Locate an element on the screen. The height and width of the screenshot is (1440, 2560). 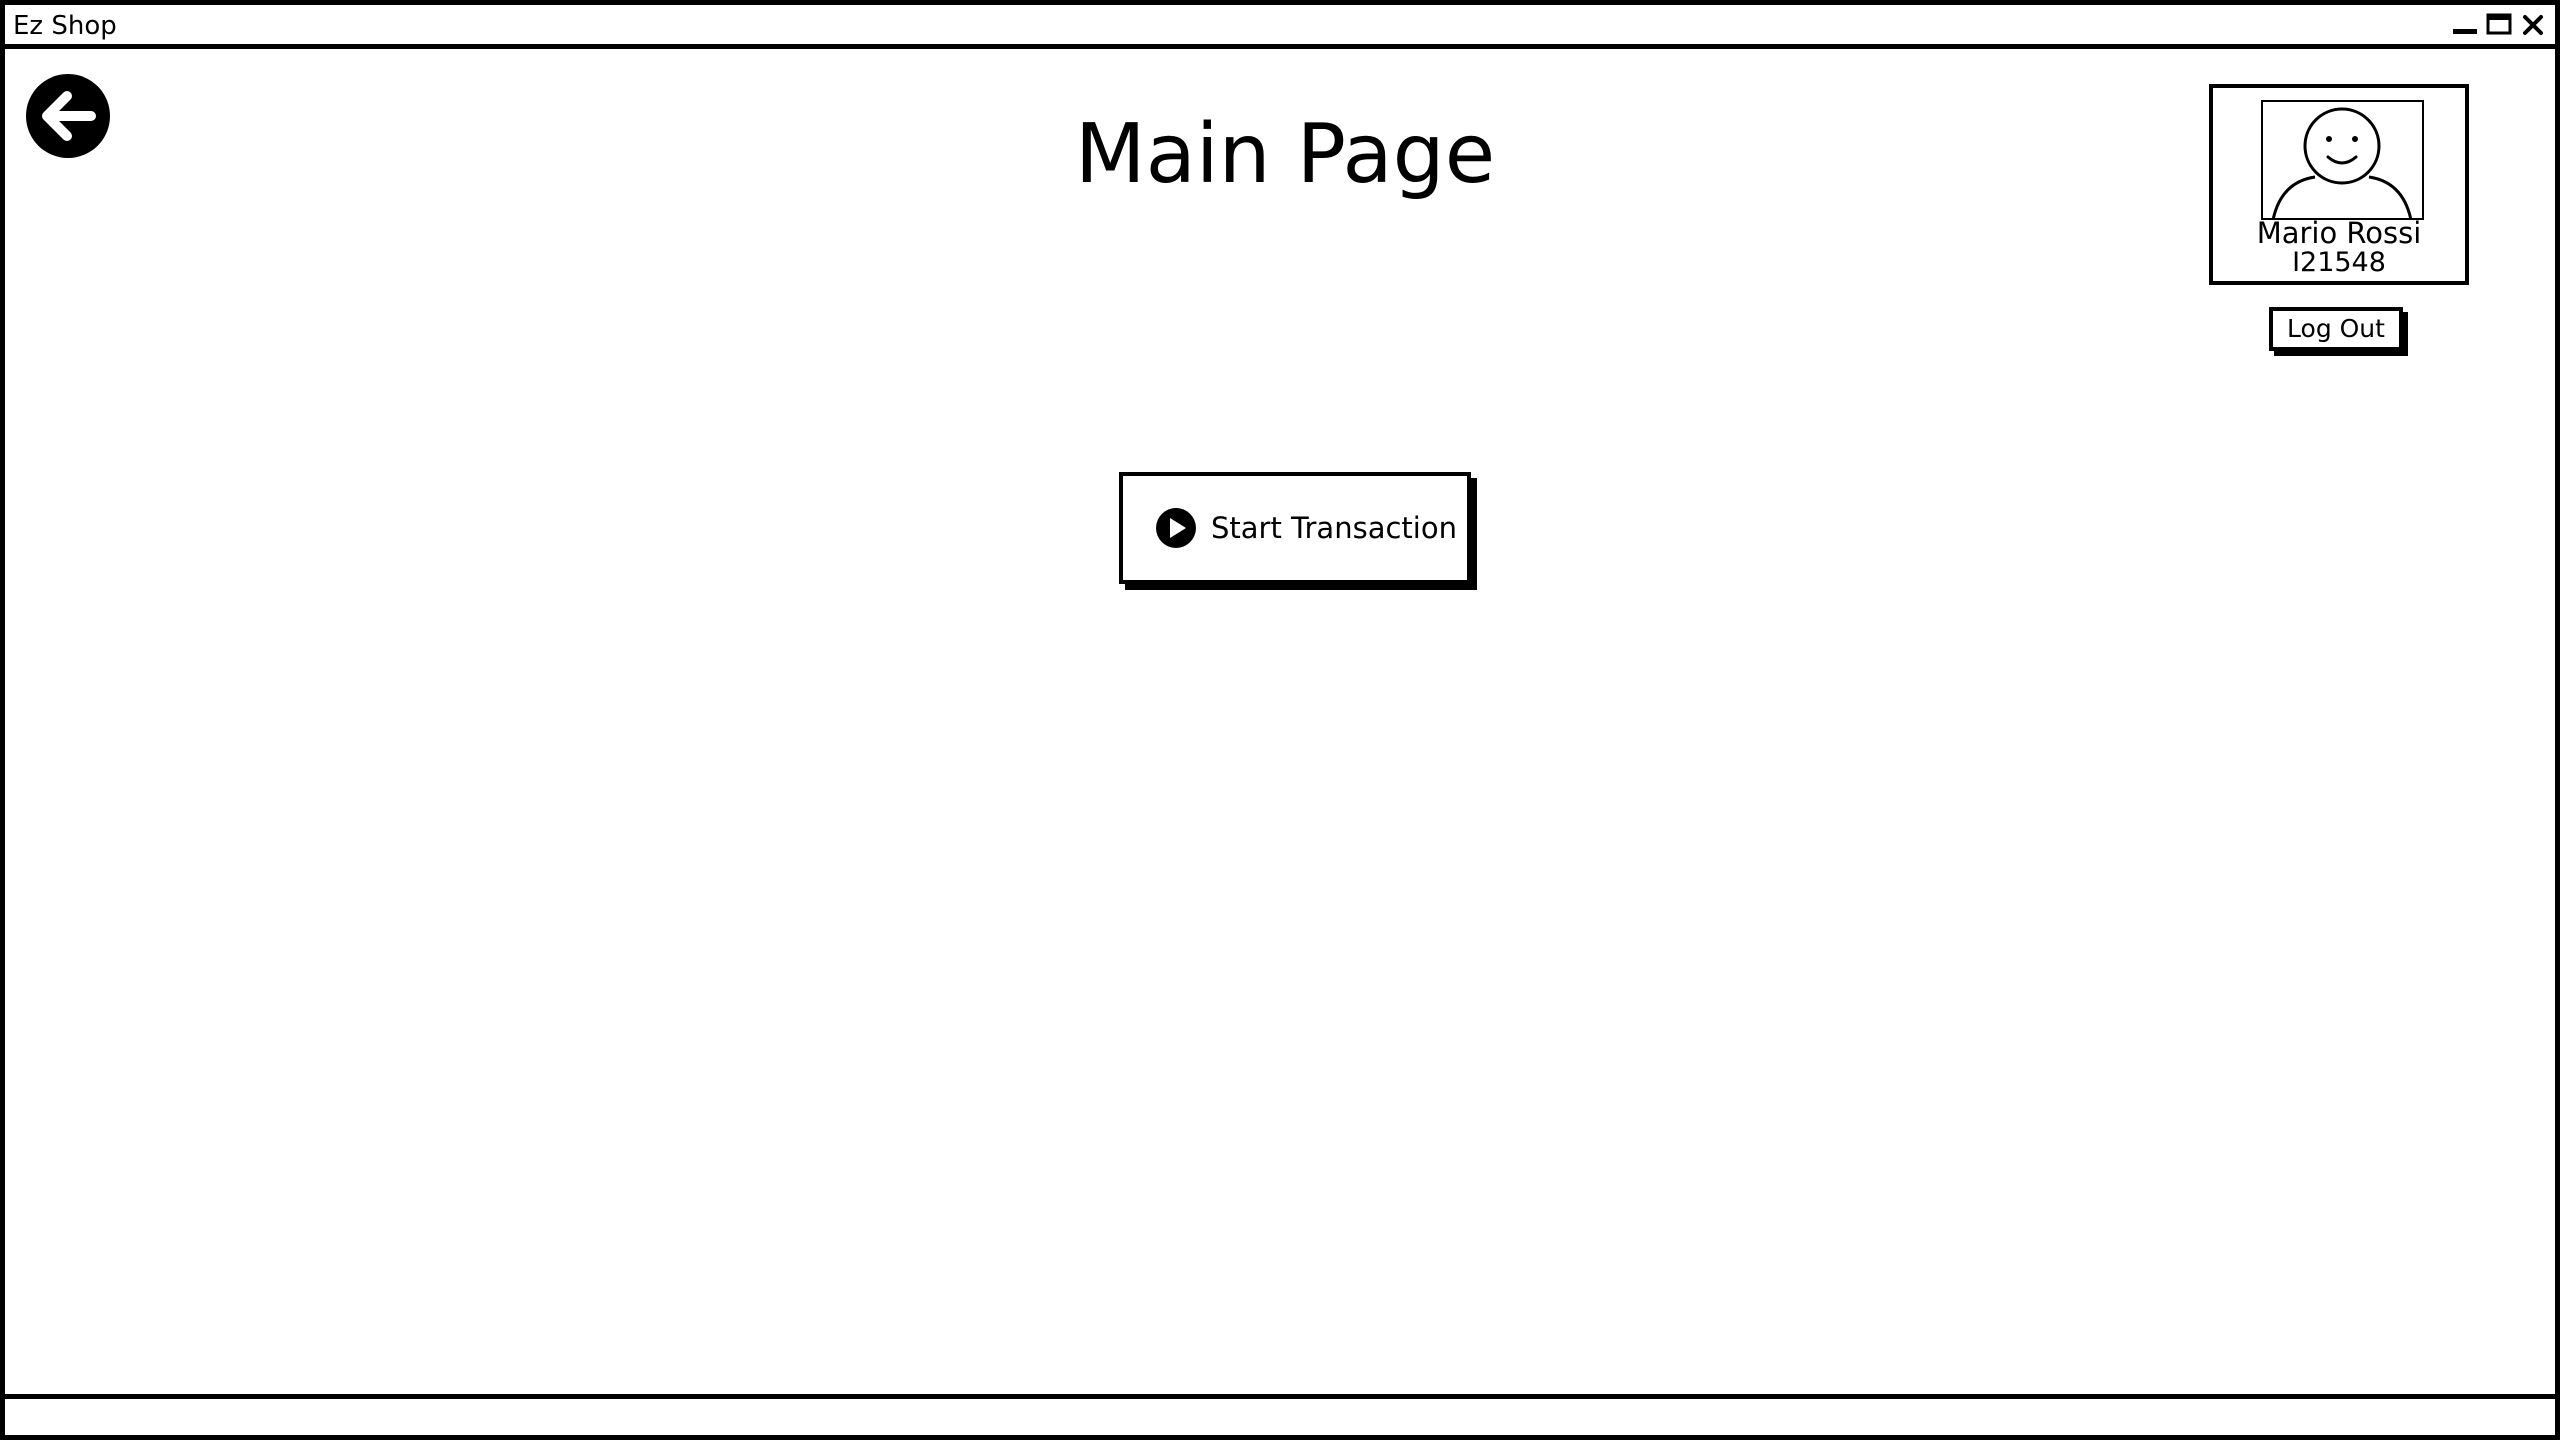
maximize-button is located at coordinates (2499, 25).